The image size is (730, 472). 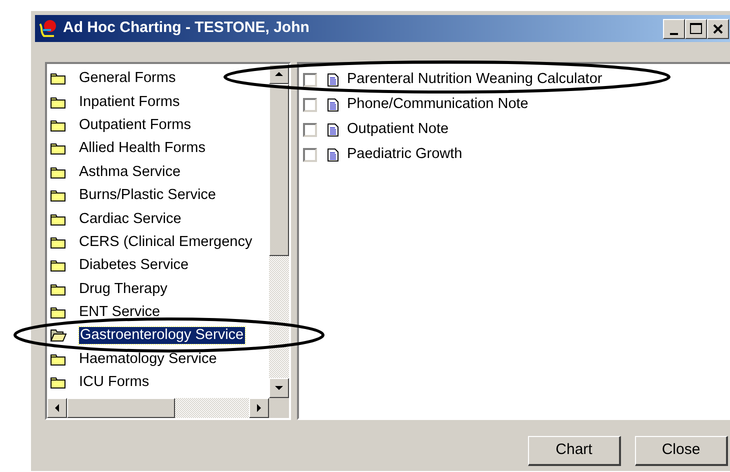 What do you see at coordinates (147, 195) in the screenshot?
I see `folder-item: Burns/Plastic Service` at bounding box center [147, 195].